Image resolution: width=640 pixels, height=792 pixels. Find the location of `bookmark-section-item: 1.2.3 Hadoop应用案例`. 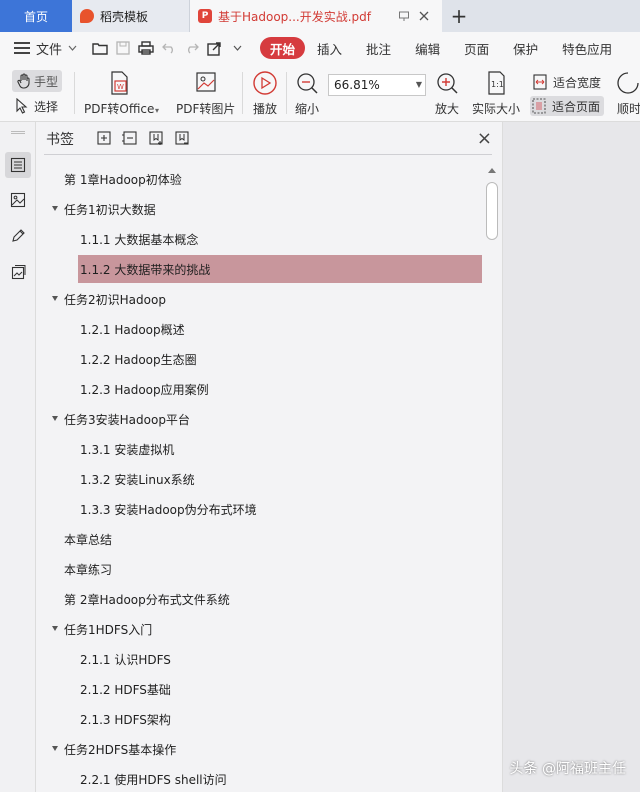

bookmark-section-item: 1.2.3 Hadoop应用案例 is located at coordinates (259, 389).